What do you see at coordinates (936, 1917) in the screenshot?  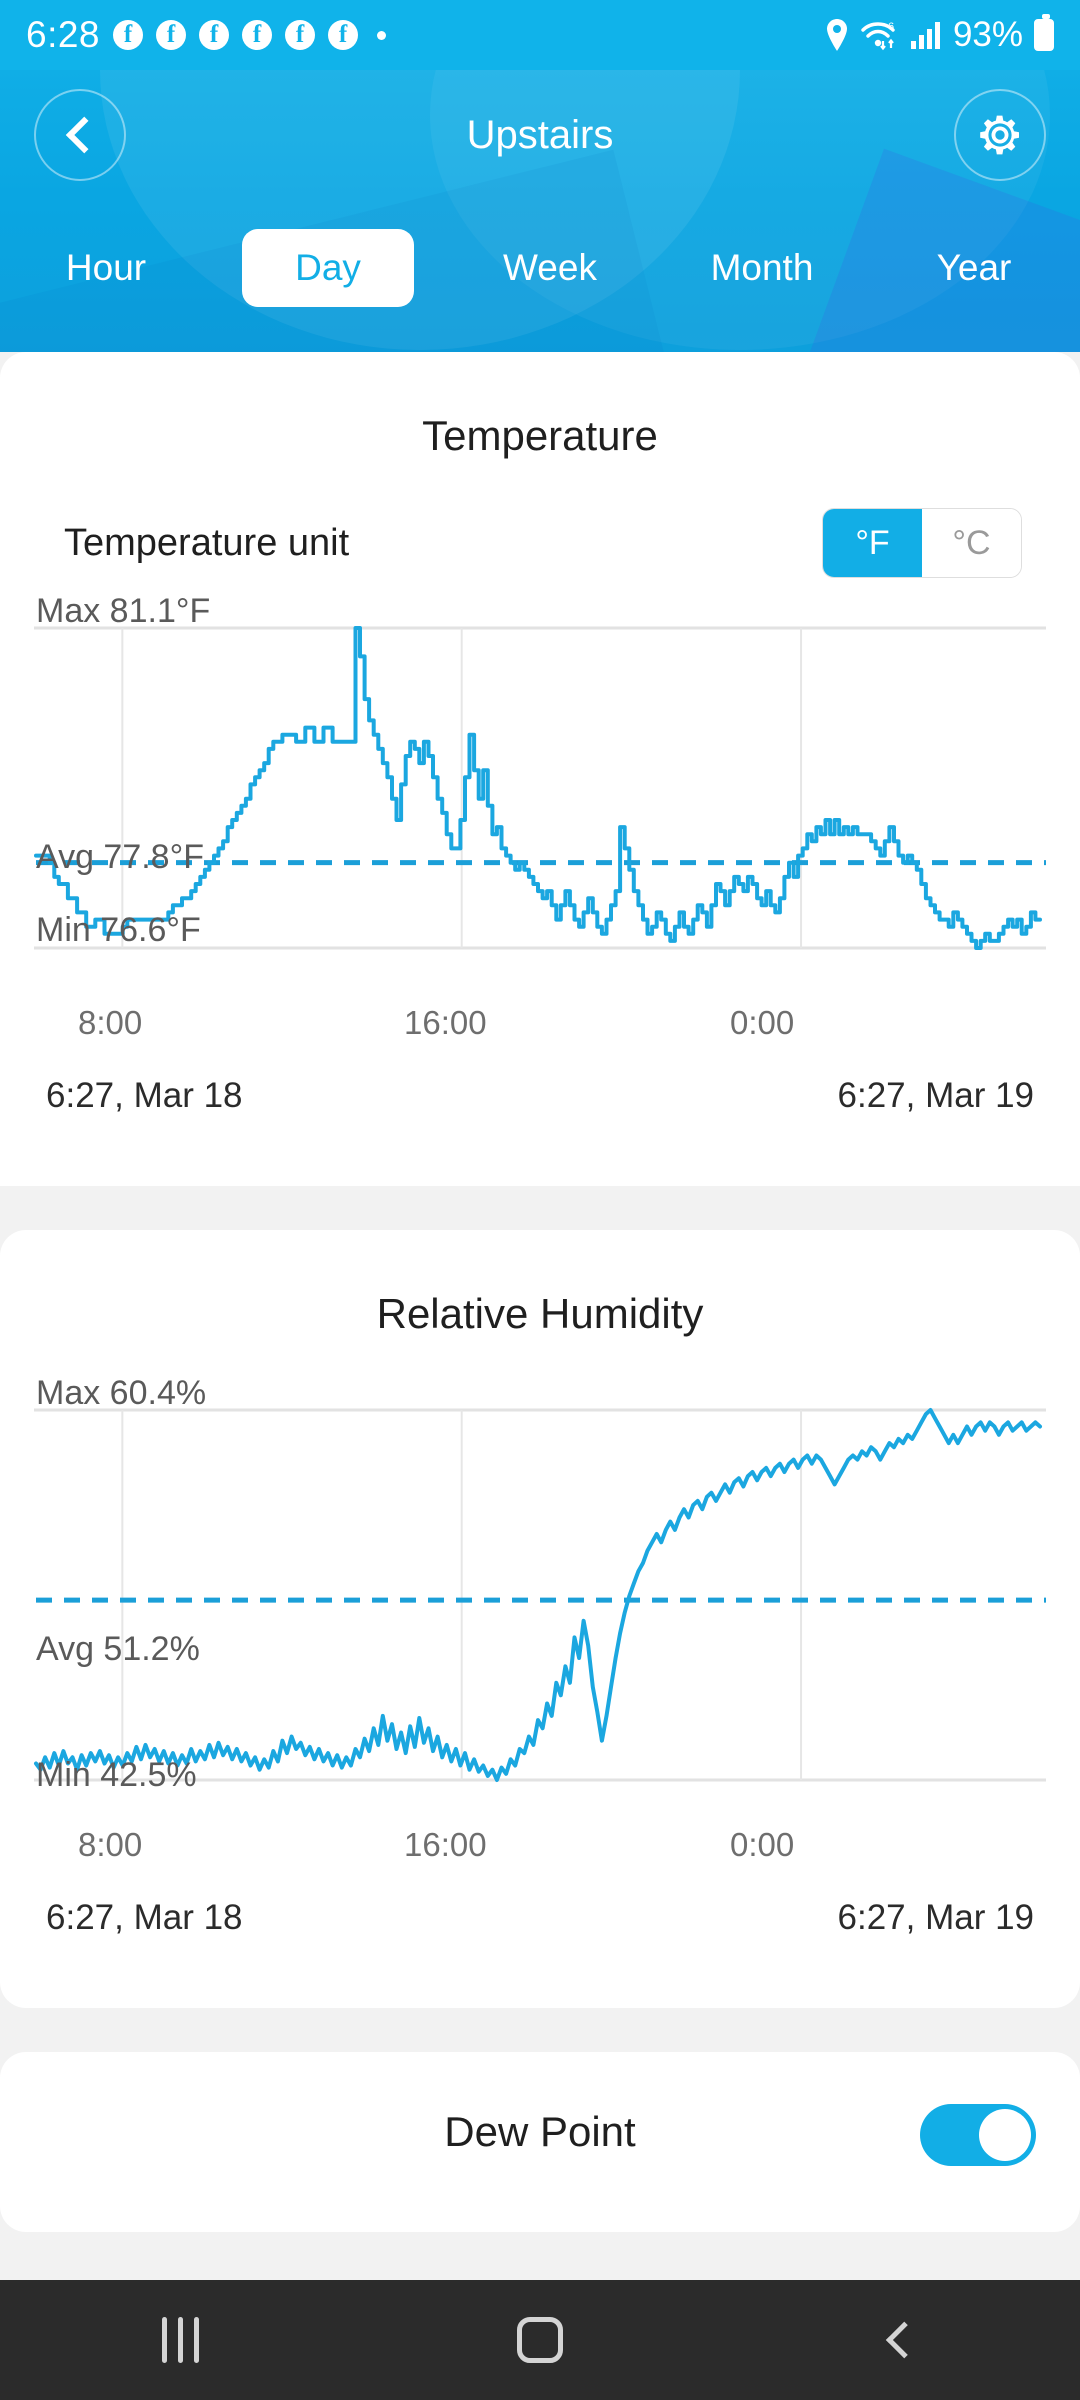 I see `humidity-range-end: 6:27, Mar 19` at bounding box center [936, 1917].